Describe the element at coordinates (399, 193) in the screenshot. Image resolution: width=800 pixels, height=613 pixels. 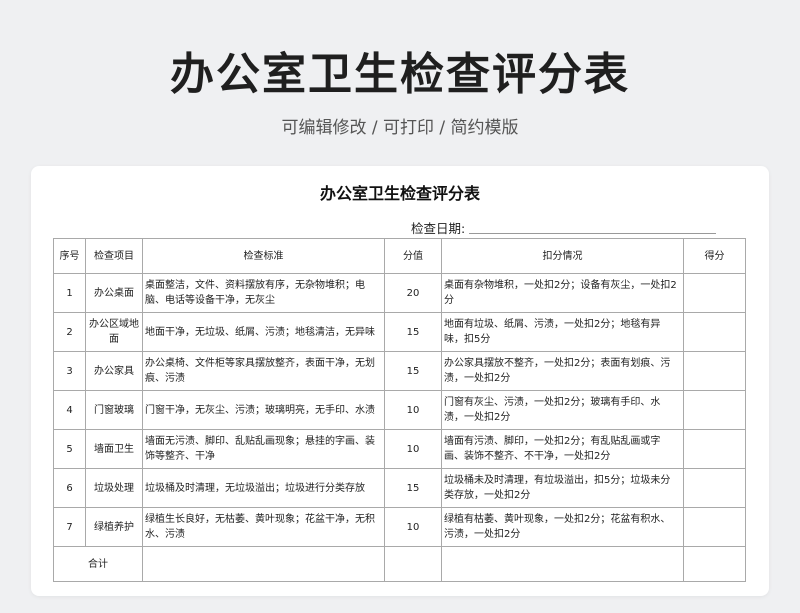
I see `document-title: 办公室卫生检查评分表` at that location.